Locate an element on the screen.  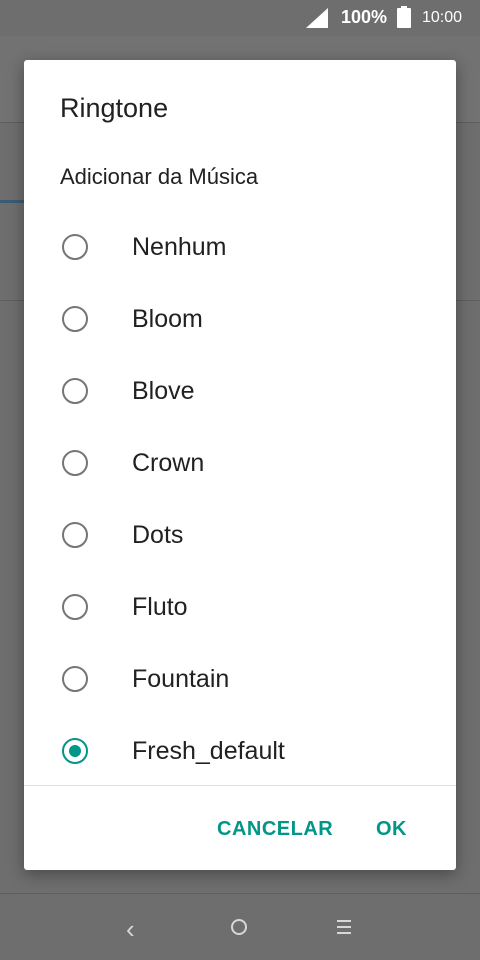
cancel-button: CANCELAR is located at coordinates (275, 829).